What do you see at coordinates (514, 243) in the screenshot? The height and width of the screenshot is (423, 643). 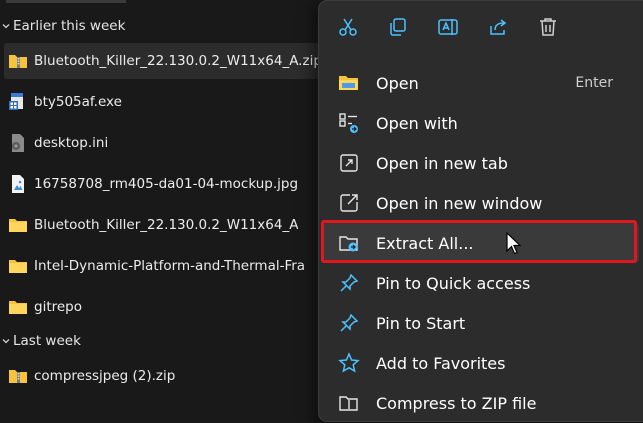 I see `mouse-cursor-icon` at bounding box center [514, 243].